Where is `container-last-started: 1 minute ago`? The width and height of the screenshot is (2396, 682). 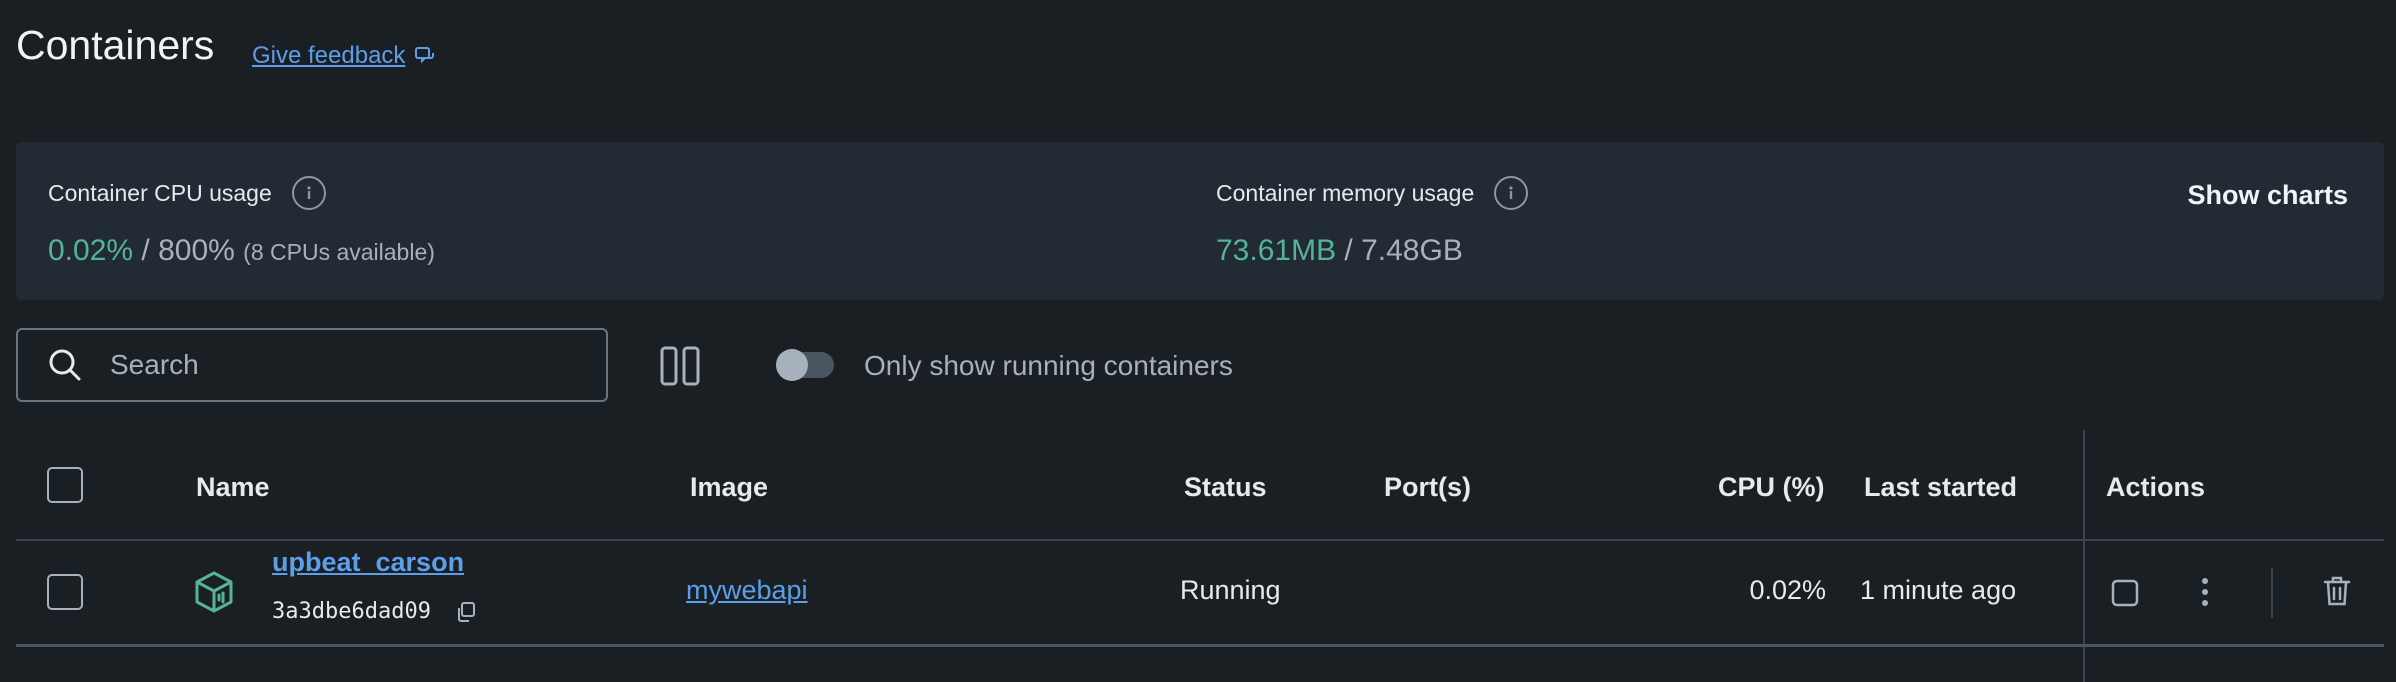 container-last-started: 1 minute ago is located at coordinates (1938, 590).